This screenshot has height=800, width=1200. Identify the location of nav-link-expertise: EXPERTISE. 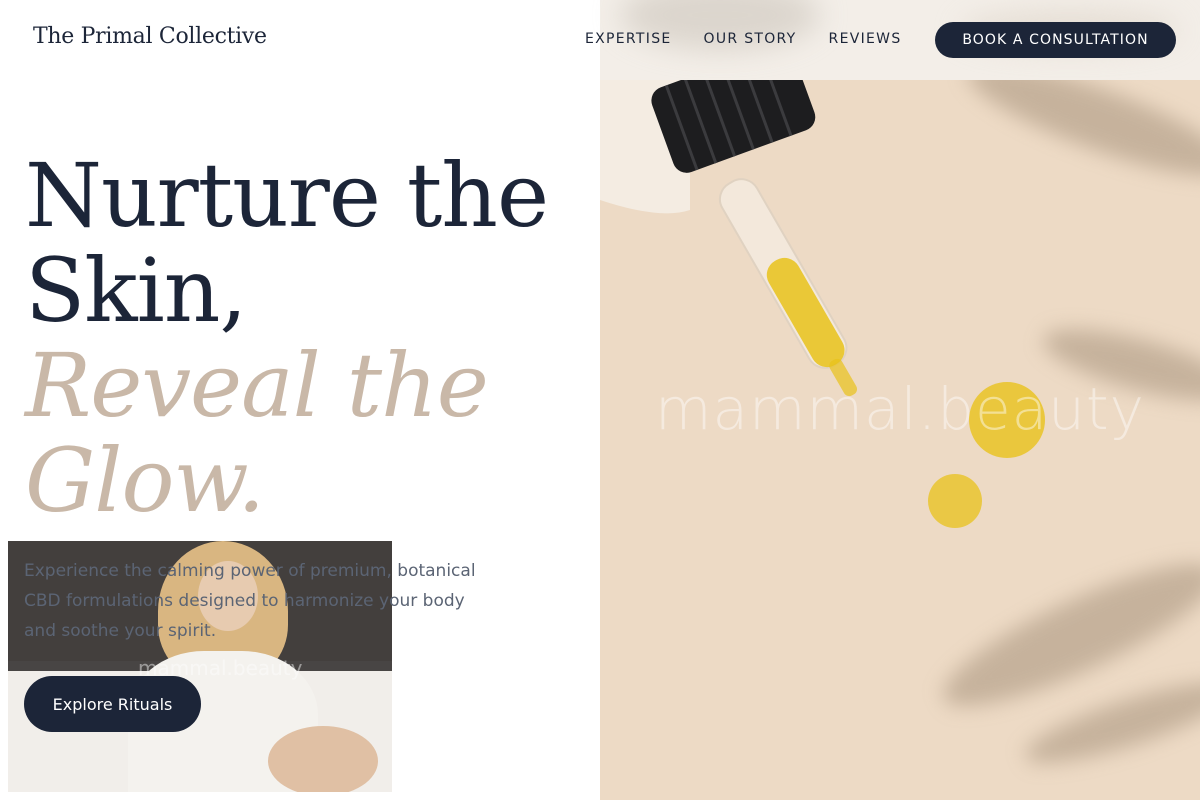
(628, 39).